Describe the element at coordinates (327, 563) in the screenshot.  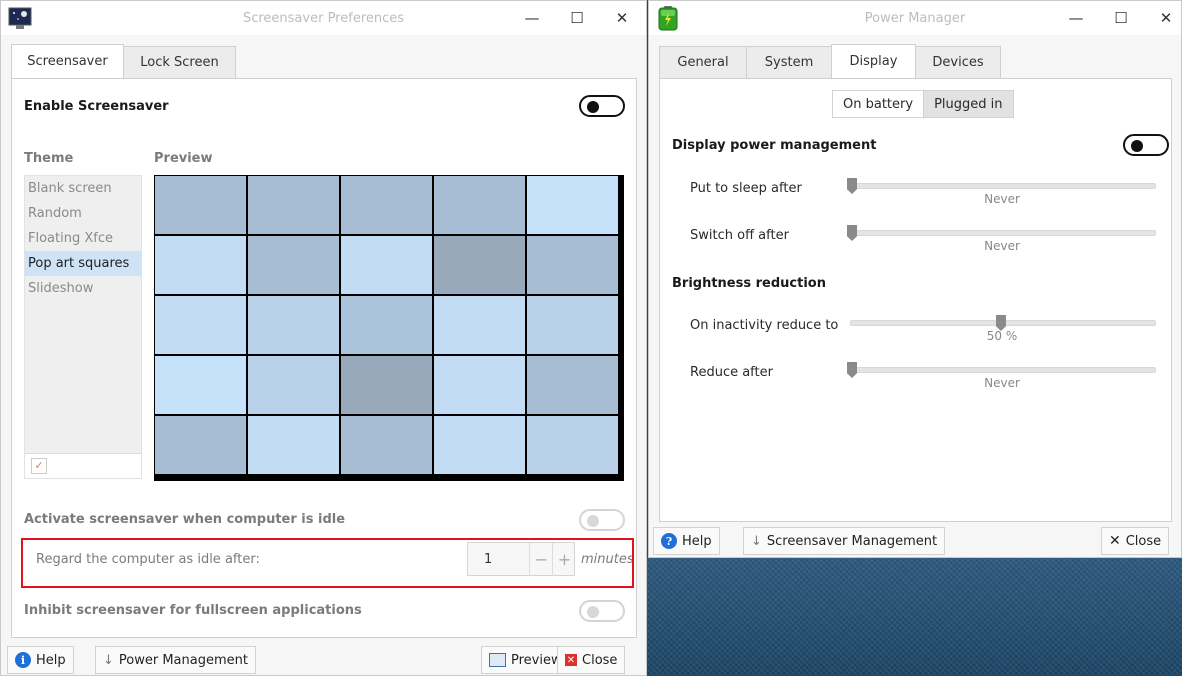
I see `highlight-annotation` at that location.